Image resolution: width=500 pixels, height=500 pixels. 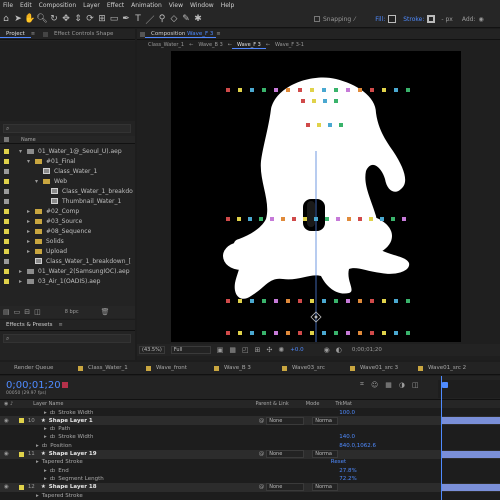 I want to click on project-item: ▾ #01_Final, so click(x=67, y=161).